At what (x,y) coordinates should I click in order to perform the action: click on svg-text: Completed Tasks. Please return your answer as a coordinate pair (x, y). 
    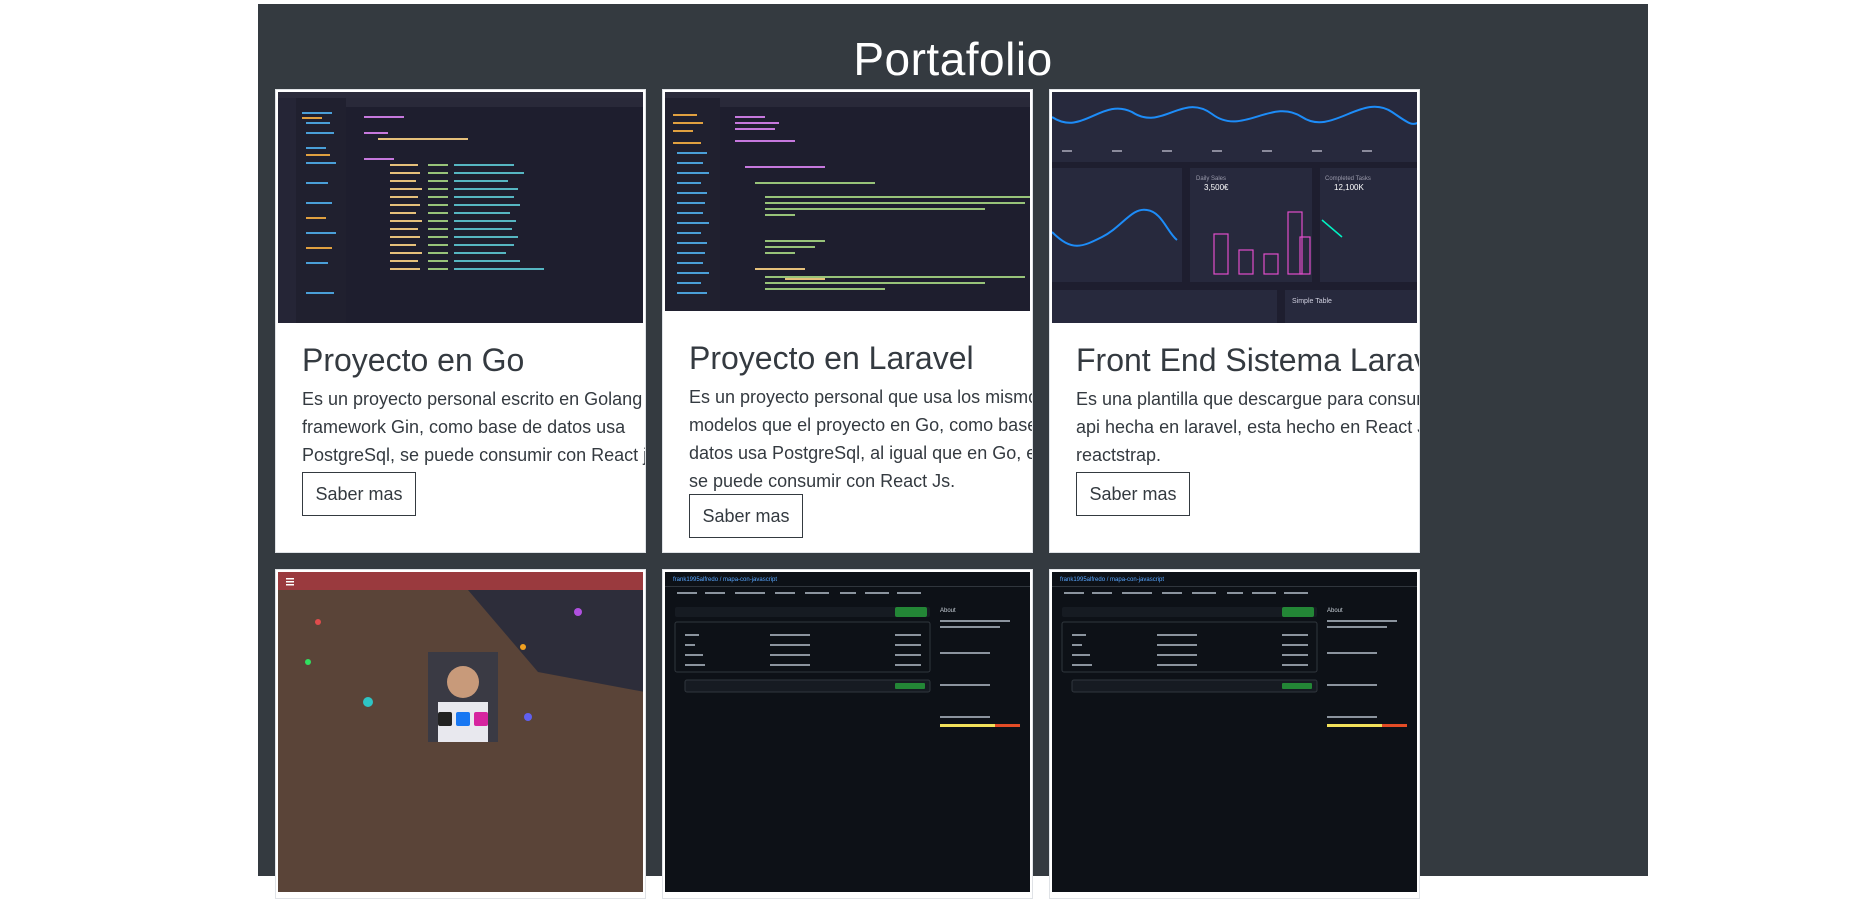
    Looking at the image, I should click on (1348, 179).